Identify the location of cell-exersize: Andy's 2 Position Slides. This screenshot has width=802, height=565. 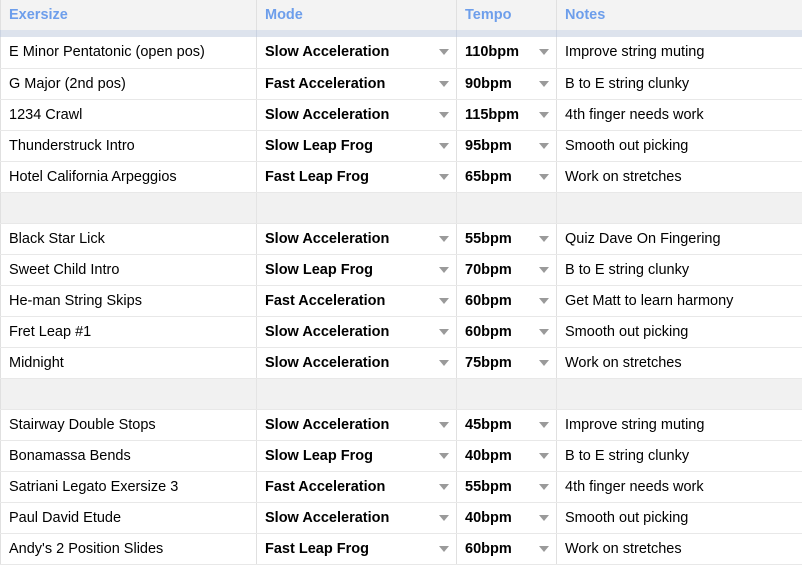
(128, 549).